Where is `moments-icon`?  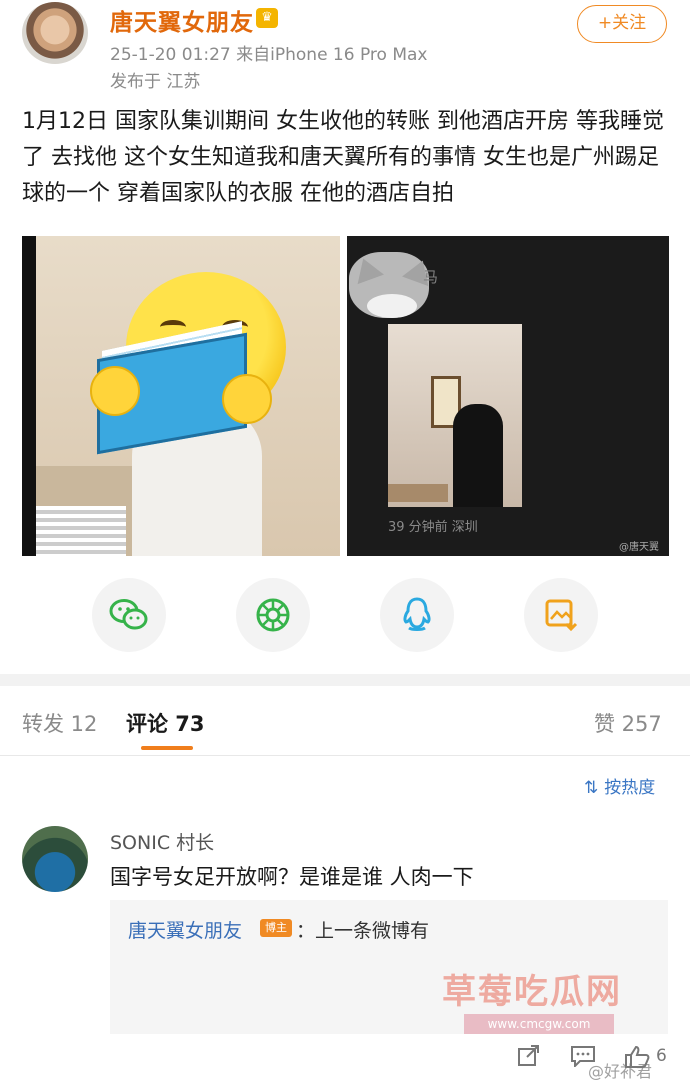
moments-icon is located at coordinates (273, 615).